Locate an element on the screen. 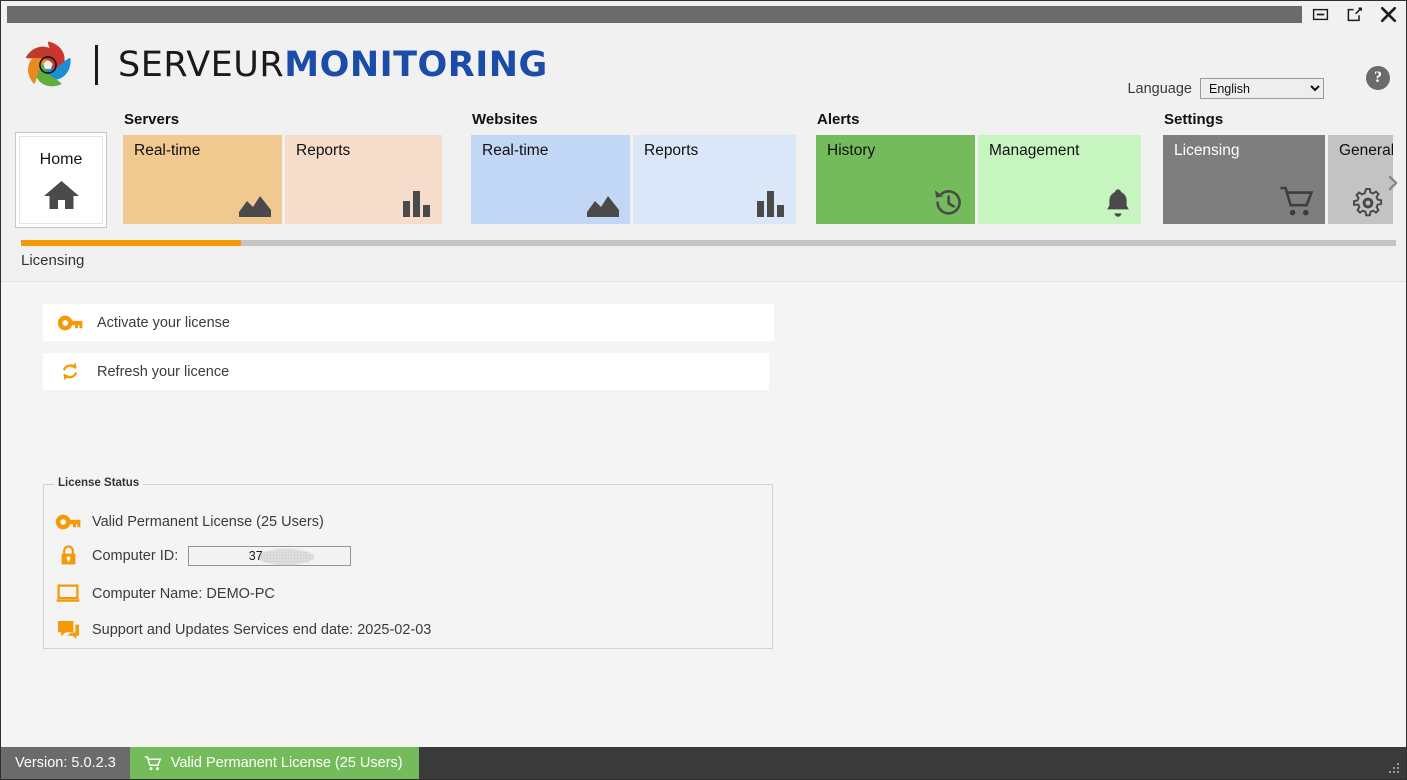  monitor-icon is located at coordinates (68, 593).